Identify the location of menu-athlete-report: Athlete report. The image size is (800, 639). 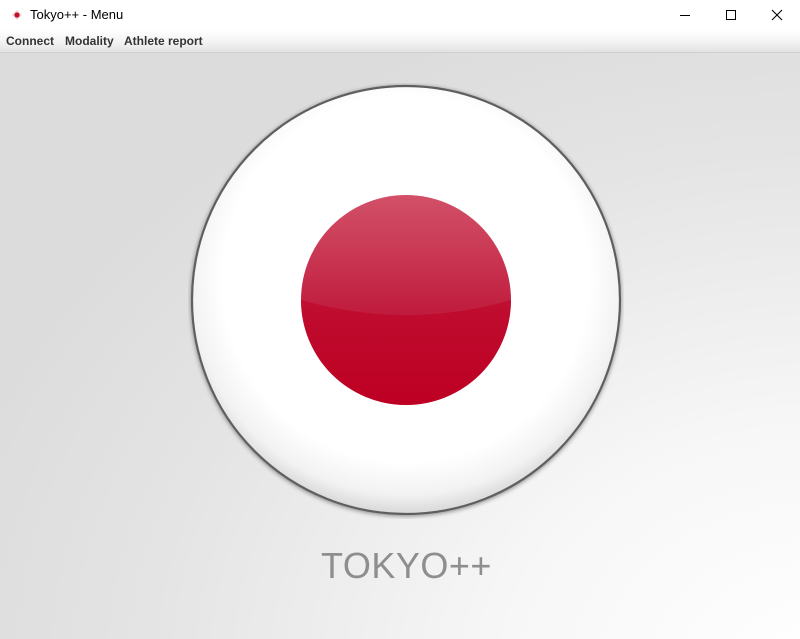
(163, 41).